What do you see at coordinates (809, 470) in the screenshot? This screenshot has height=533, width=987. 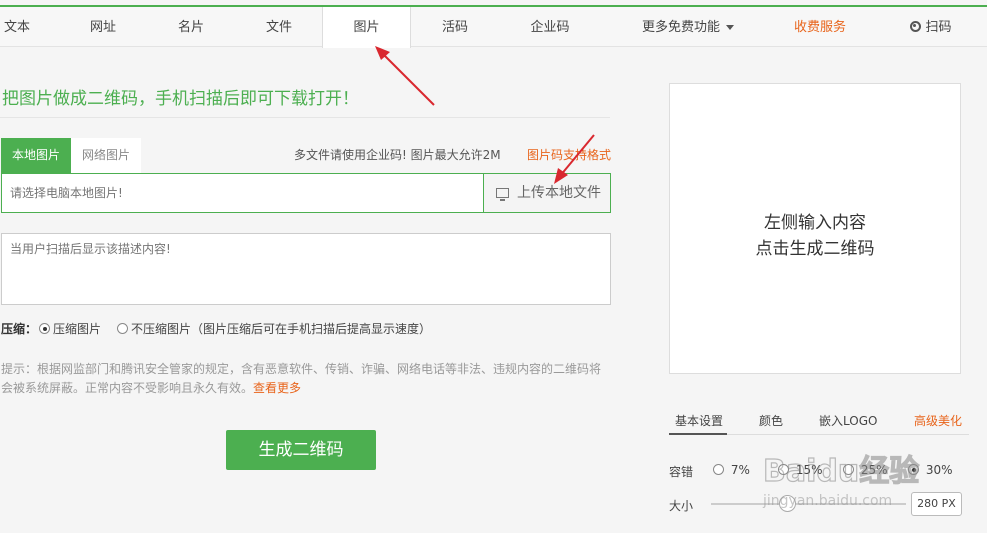 I see `ec-label-15: 15%` at bounding box center [809, 470].